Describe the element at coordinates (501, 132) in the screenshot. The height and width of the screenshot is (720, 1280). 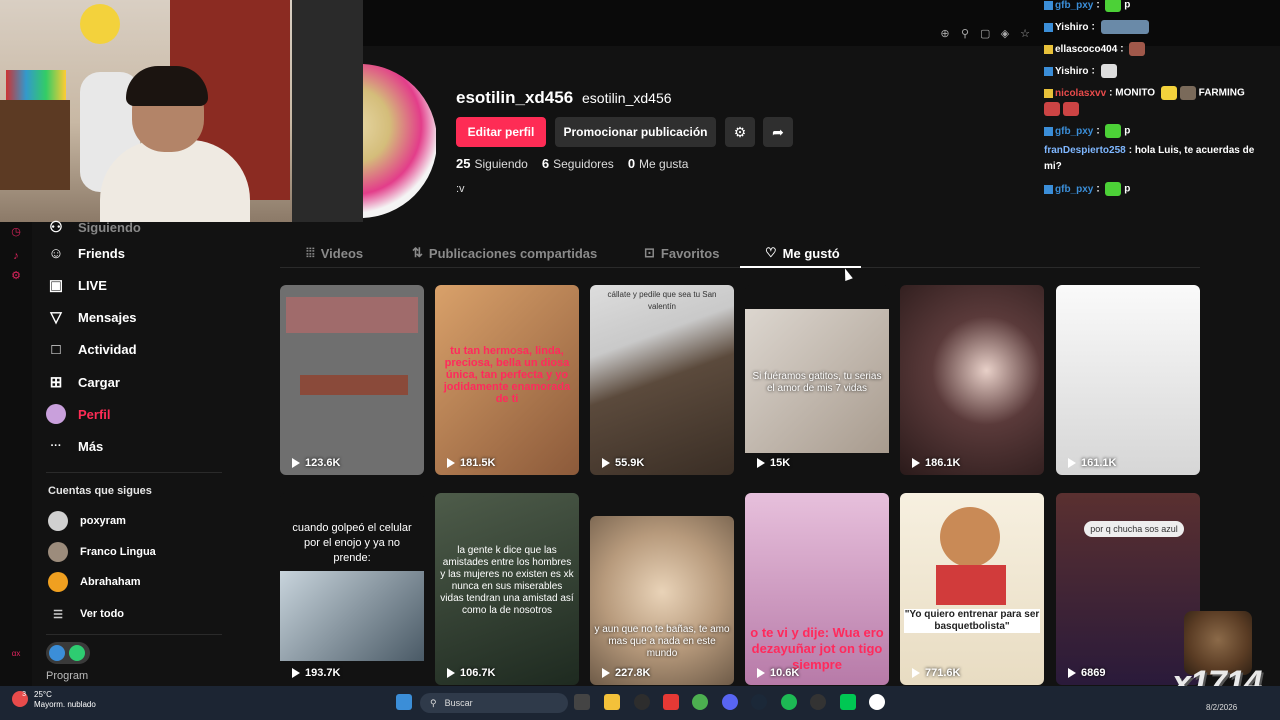
I see `edit-profile-button: Editar perfil` at that location.